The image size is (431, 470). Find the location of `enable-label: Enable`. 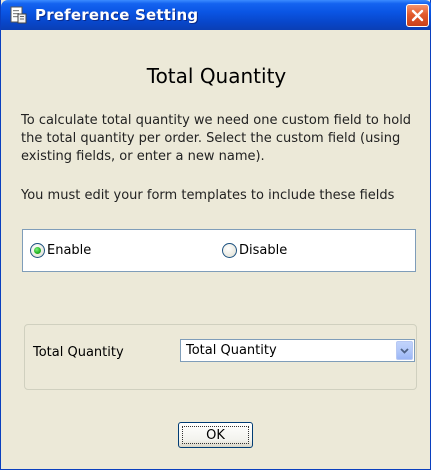

enable-label: Enable is located at coordinates (69, 250).